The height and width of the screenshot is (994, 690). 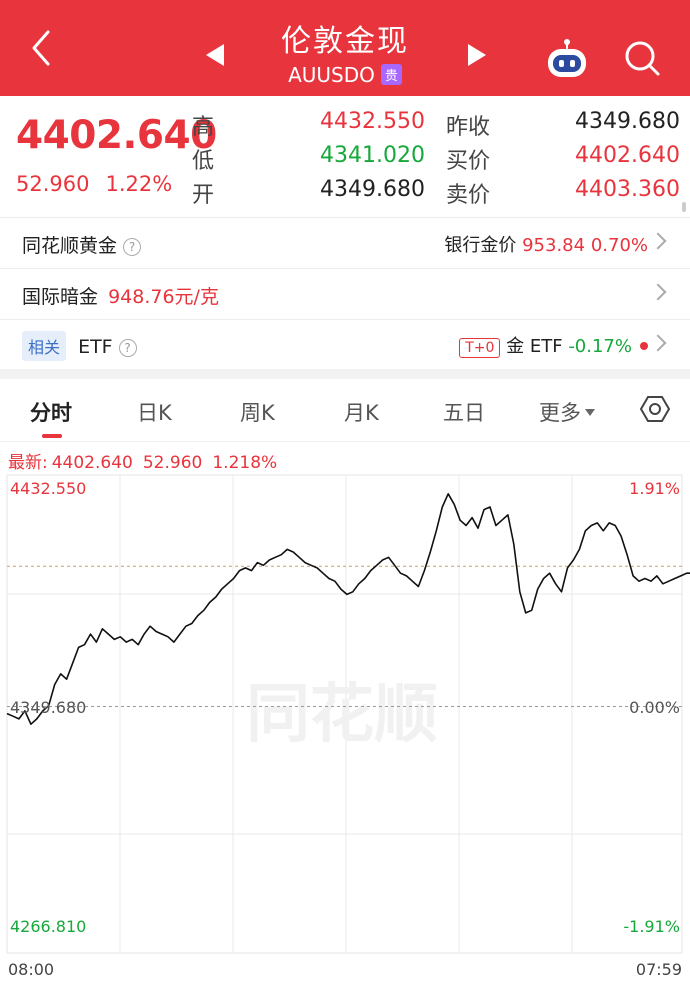 I want to click on open-label: 开, so click(x=203, y=195).